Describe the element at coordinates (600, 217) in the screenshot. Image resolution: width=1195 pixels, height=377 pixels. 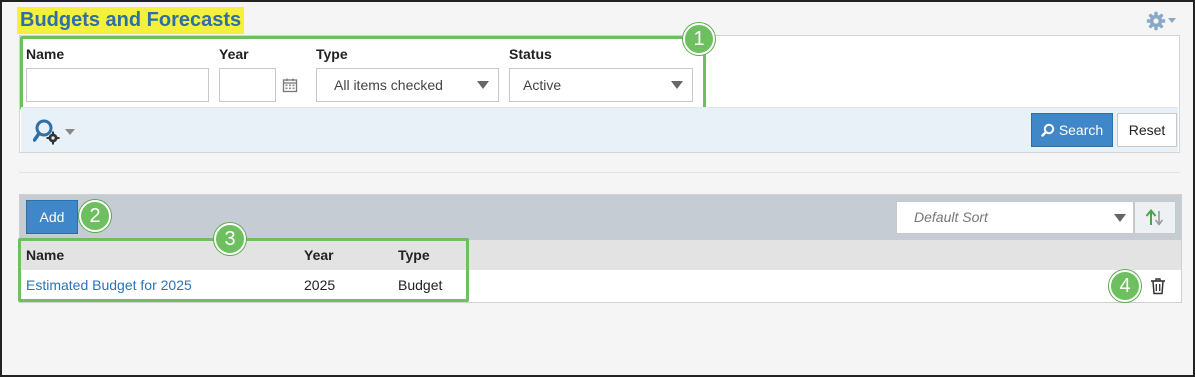
I see `results-toolbar: Add Default Sort` at that location.